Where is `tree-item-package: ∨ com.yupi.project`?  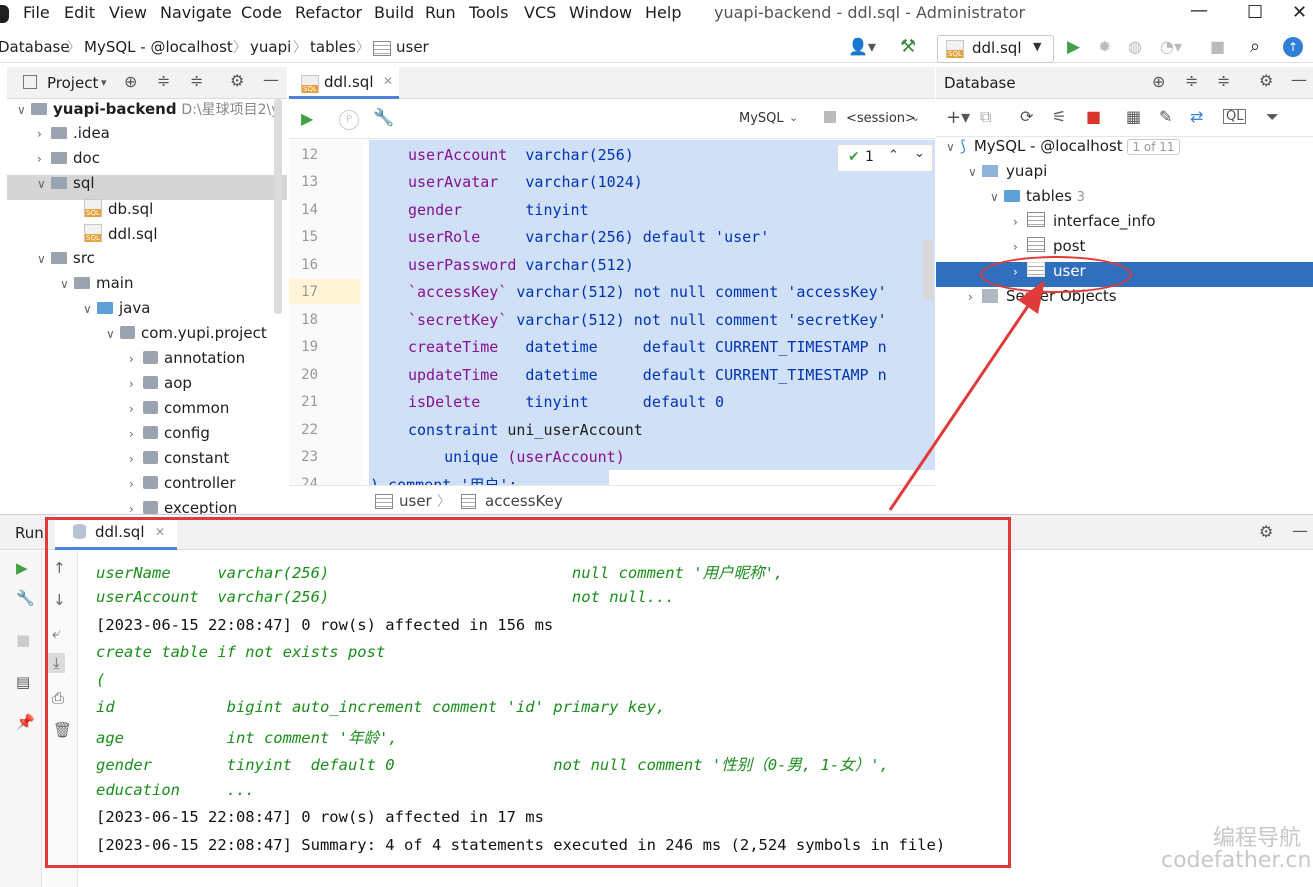 tree-item-package: ∨ com.yupi.project is located at coordinates (186, 336).